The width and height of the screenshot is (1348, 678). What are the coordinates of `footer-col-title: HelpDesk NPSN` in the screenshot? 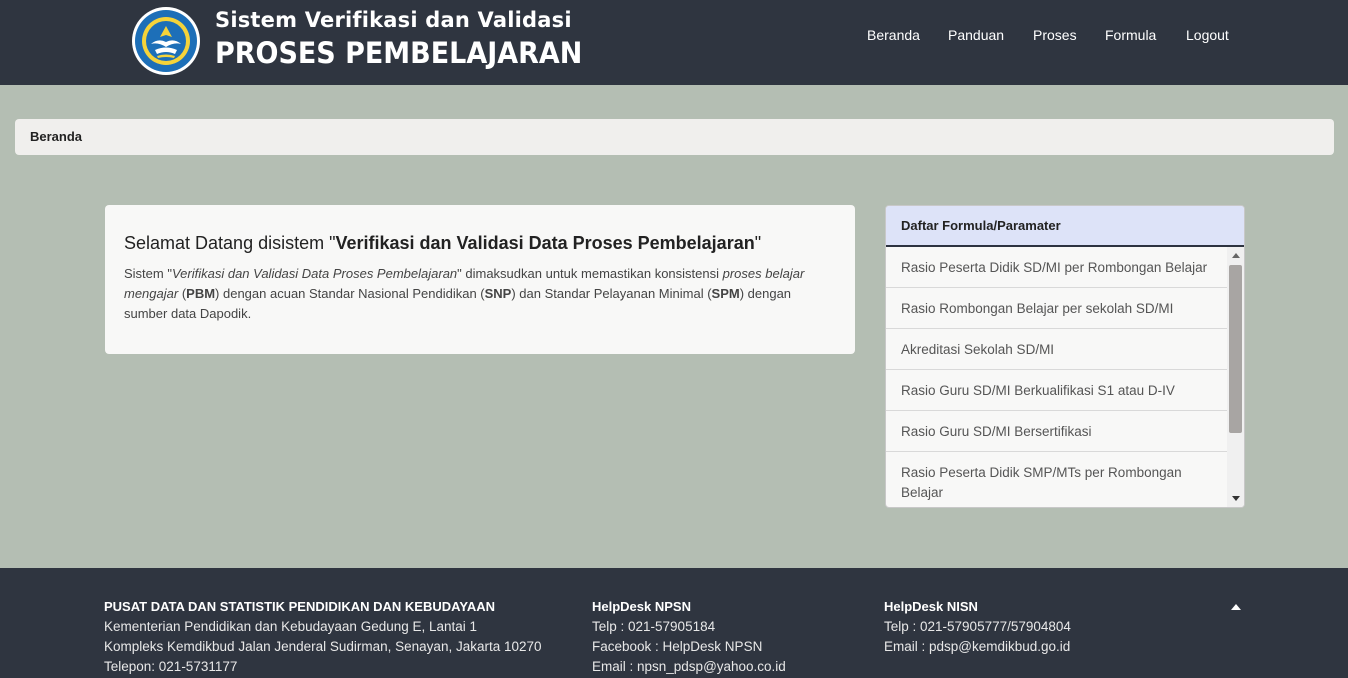 It's located at (641, 606).